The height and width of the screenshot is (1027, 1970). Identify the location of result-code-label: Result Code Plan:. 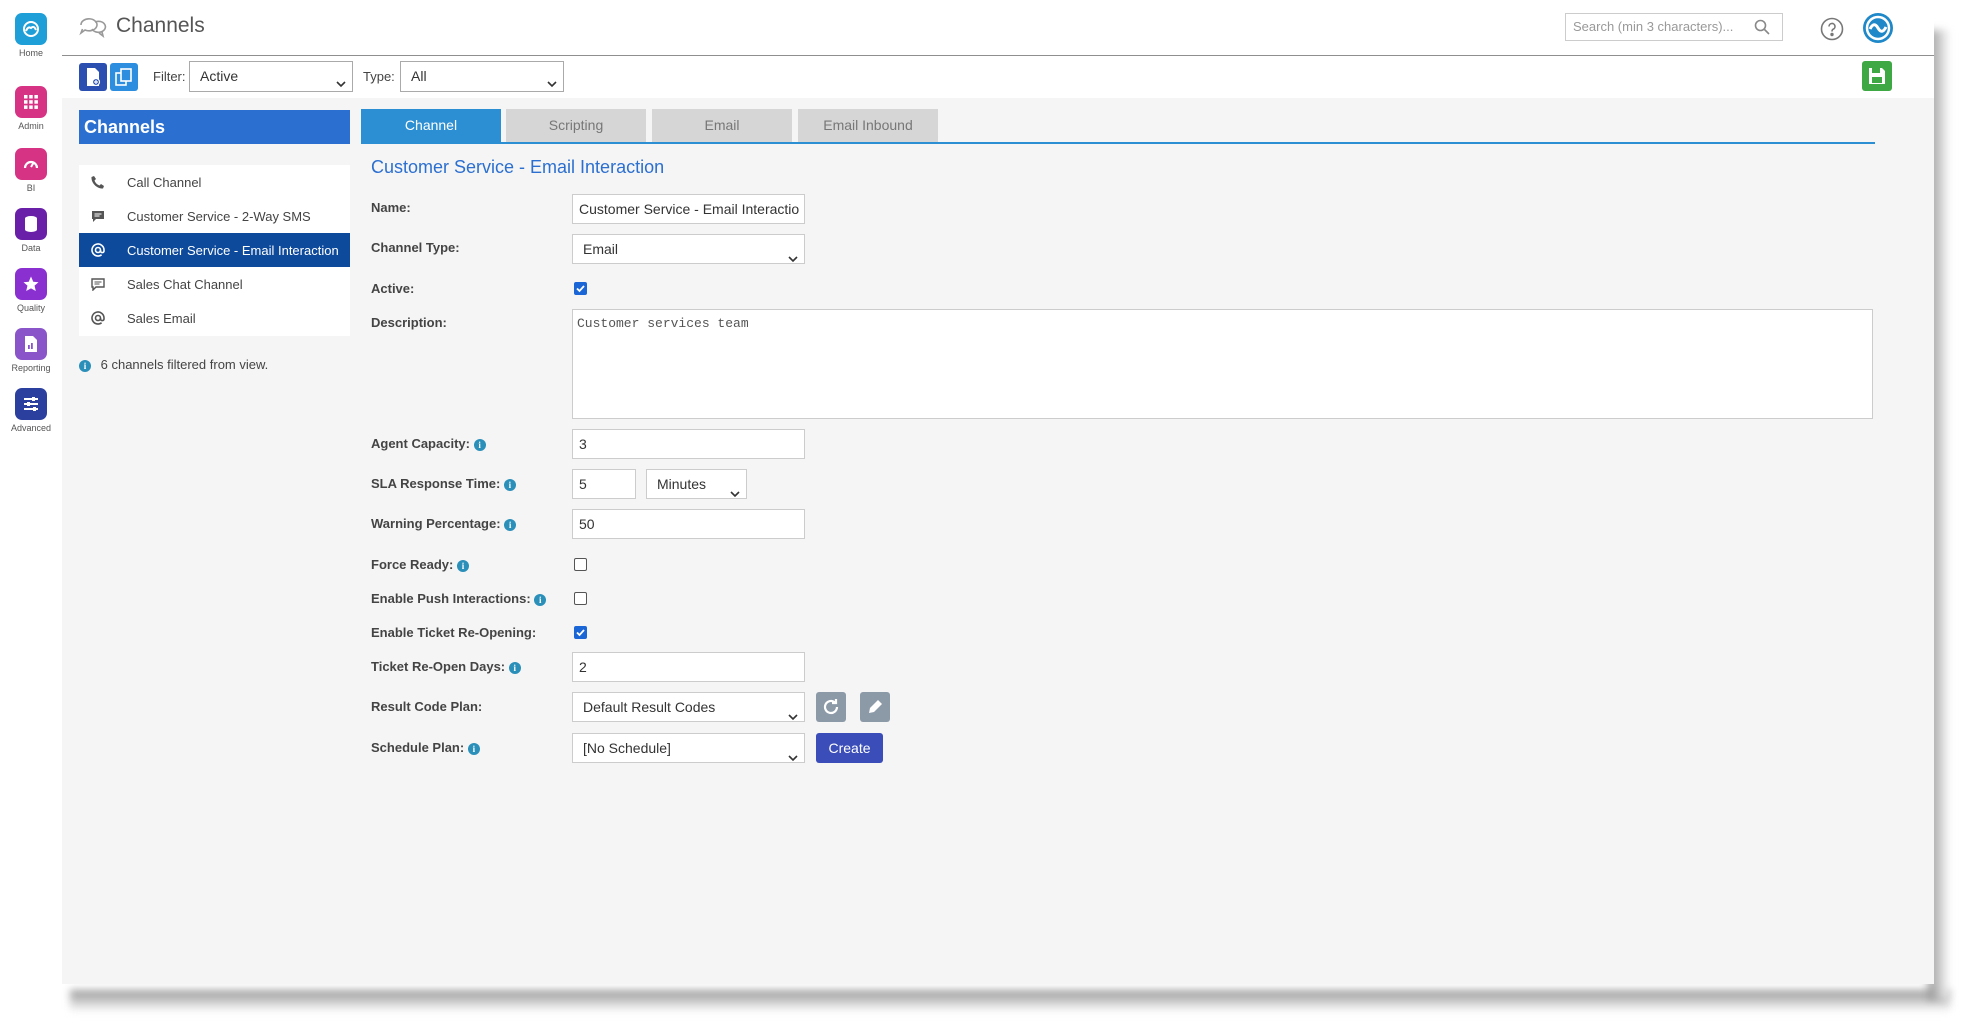
(427, 706).